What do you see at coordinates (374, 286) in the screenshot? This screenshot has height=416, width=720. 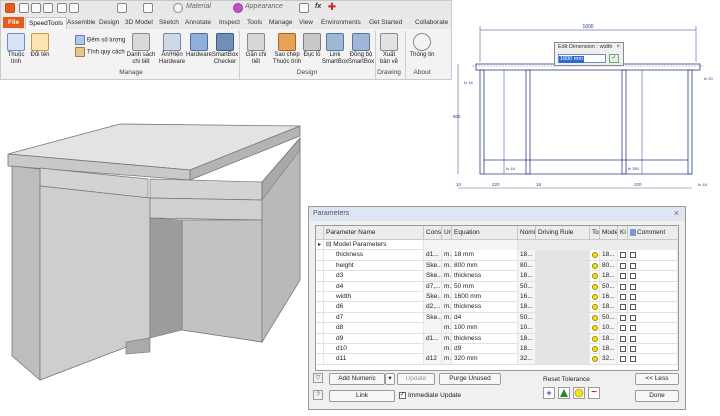 I see `cell-parameter-name: d4` at bounding box center [374, 286].